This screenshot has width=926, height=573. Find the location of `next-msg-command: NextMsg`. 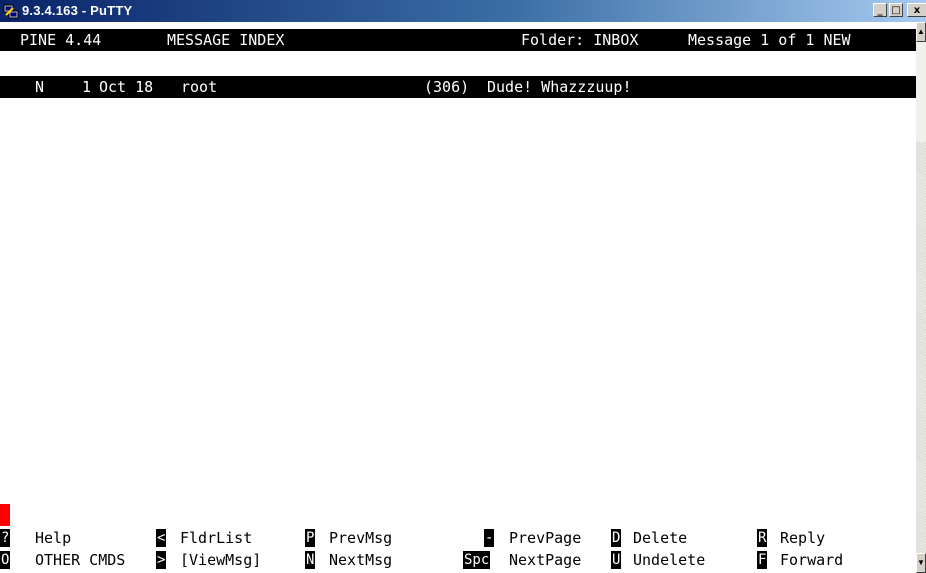

next-msg-command: NextMsg is located at coordinates (360, 560).